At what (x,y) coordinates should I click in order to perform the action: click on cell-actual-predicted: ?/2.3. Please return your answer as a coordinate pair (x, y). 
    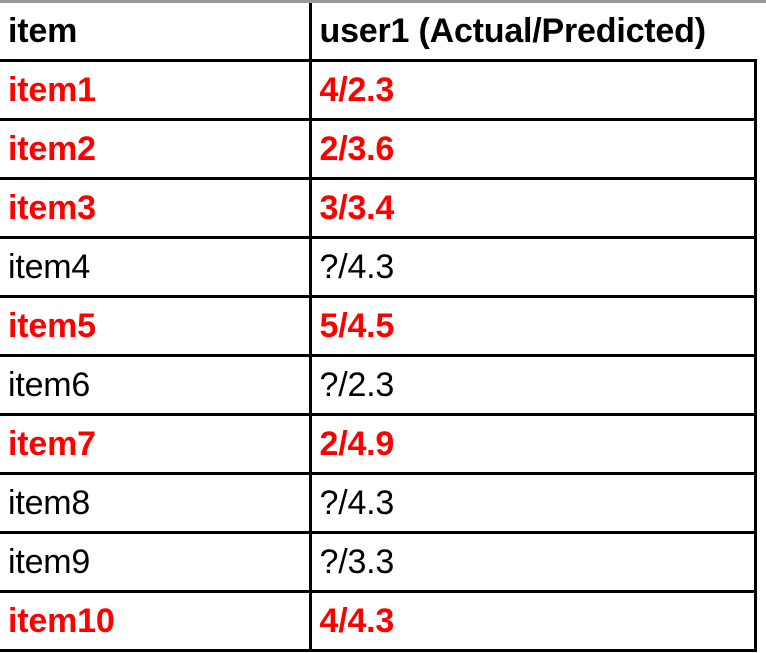
    Looking at the image, I should click on (533, 385).